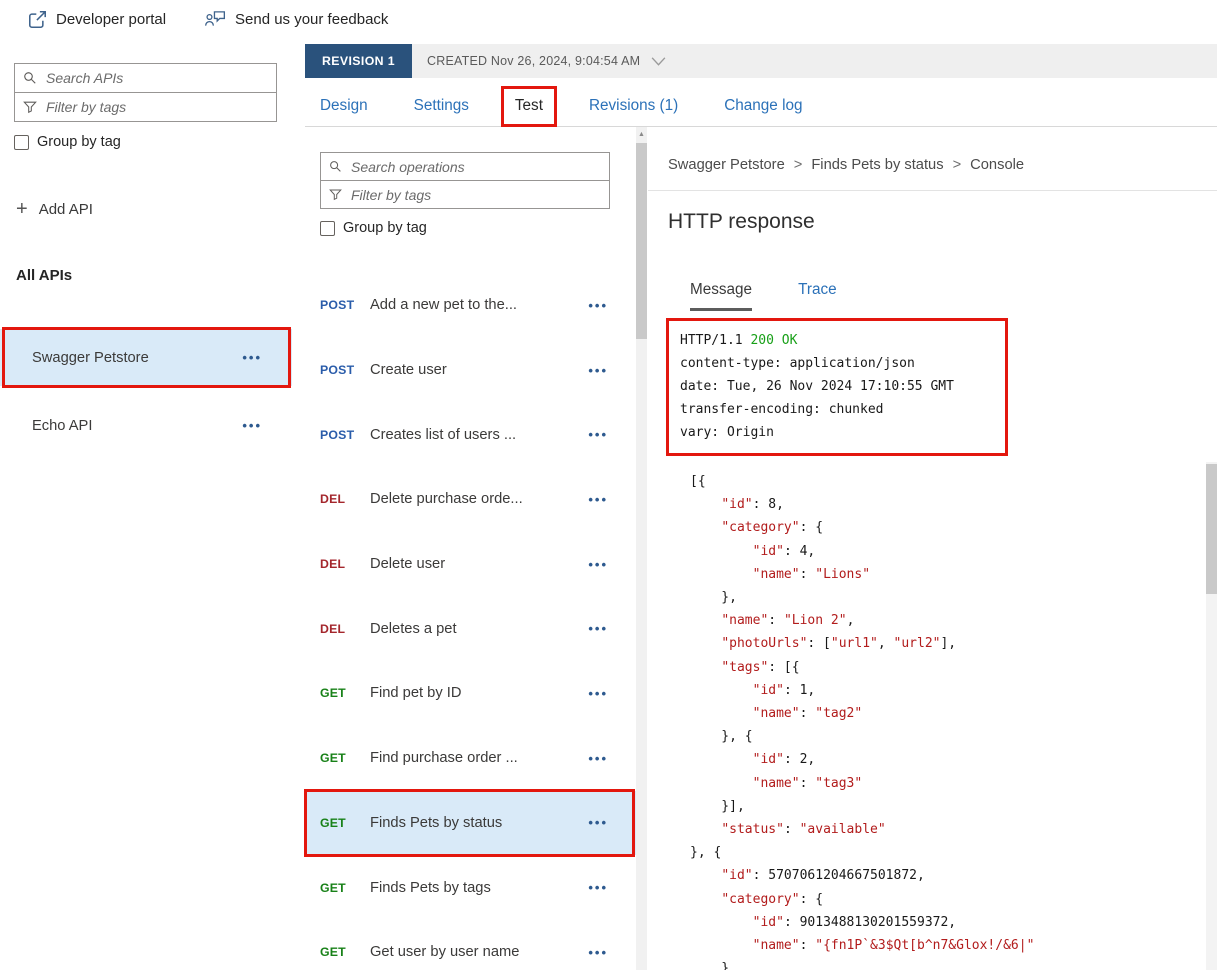 The width and height of the screenshot is (1217, 970). I want to click on chevron-down-icon, so click(658, 61).